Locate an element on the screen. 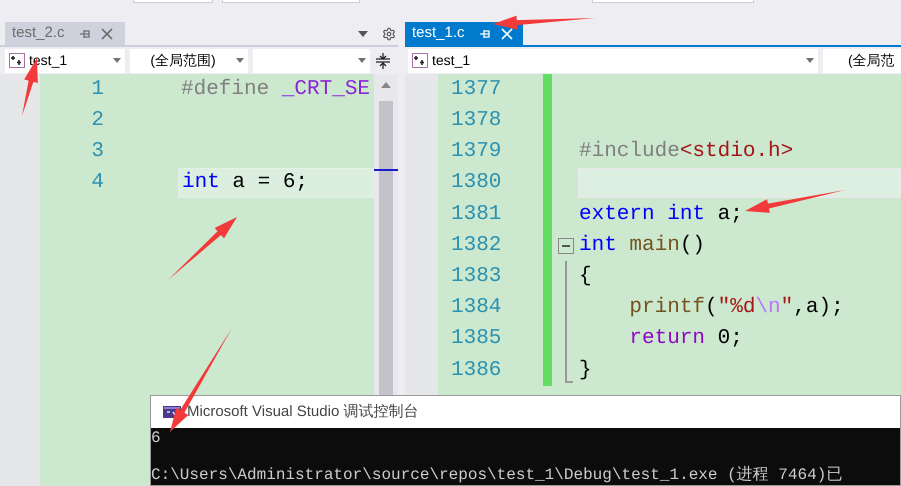 This screenshot has width=901, height=486. line-number: 2 is located at coordinates (97, 121).